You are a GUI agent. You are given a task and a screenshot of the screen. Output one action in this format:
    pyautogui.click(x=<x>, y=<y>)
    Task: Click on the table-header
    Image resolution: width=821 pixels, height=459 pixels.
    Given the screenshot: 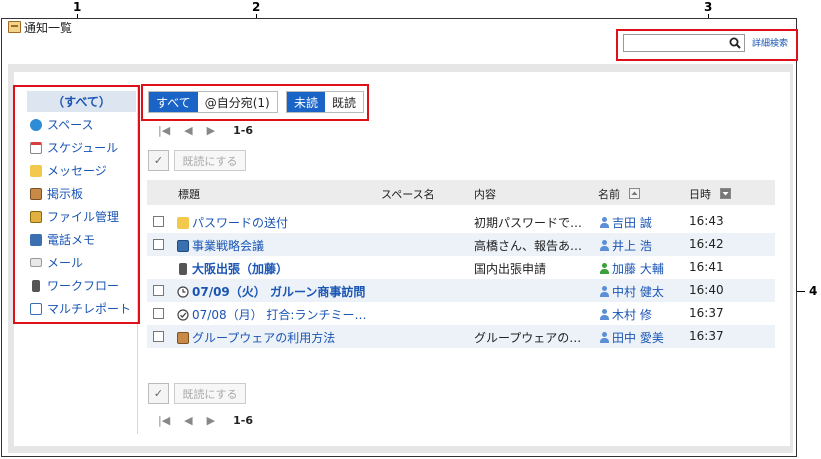 What is the action you would take?
    pyautogui.click(x=461, y=192)
    